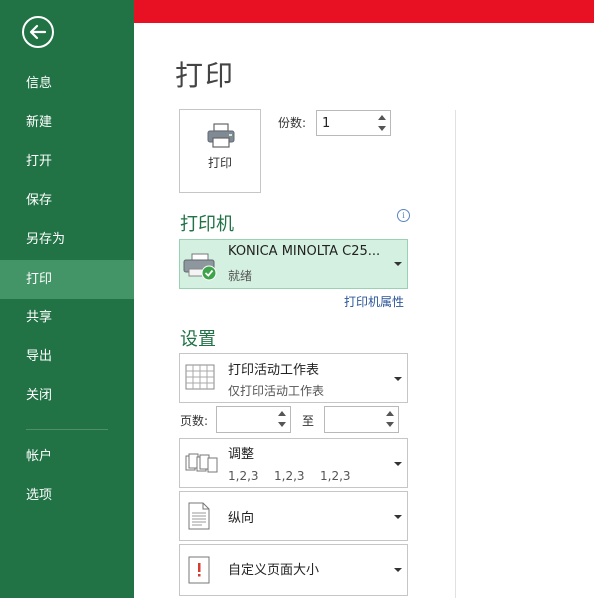  I want to click on collate-pages-icon, so click(201, 463).